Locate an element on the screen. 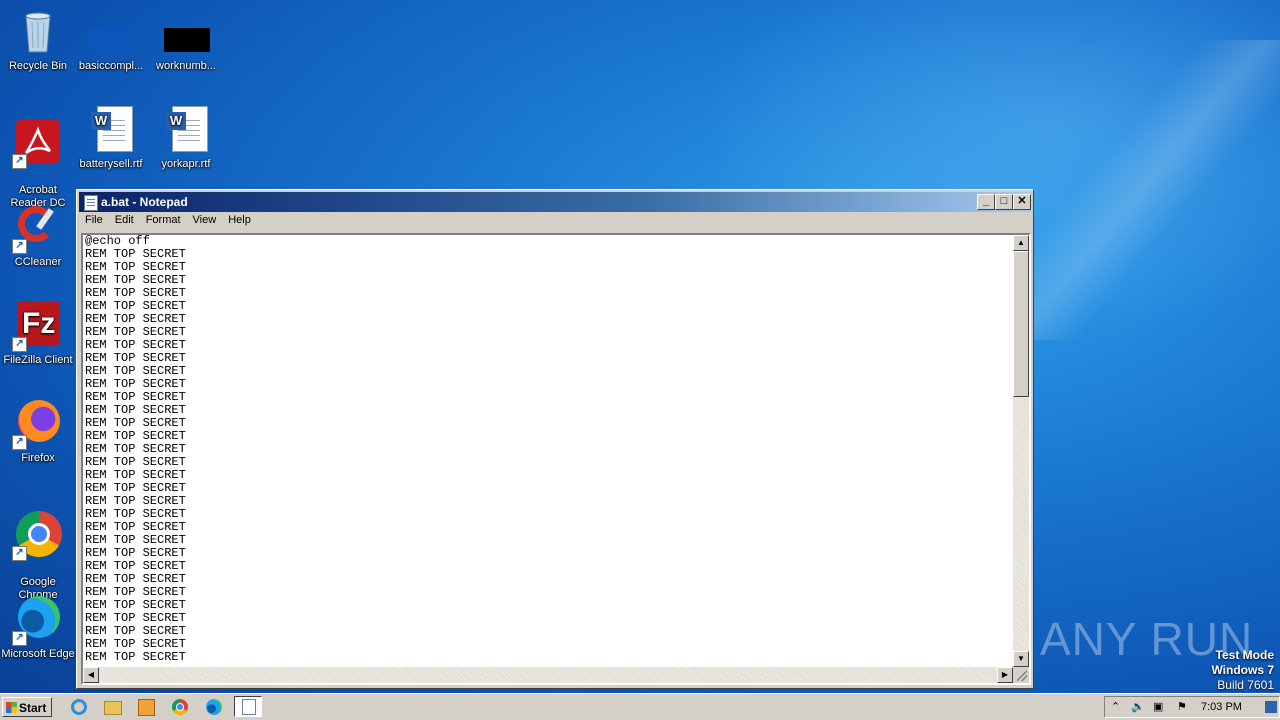 The height and width of the screenshot is (720, 1280). action-center-flag-icon: ⚑ is located at coordinates (1182, 706).